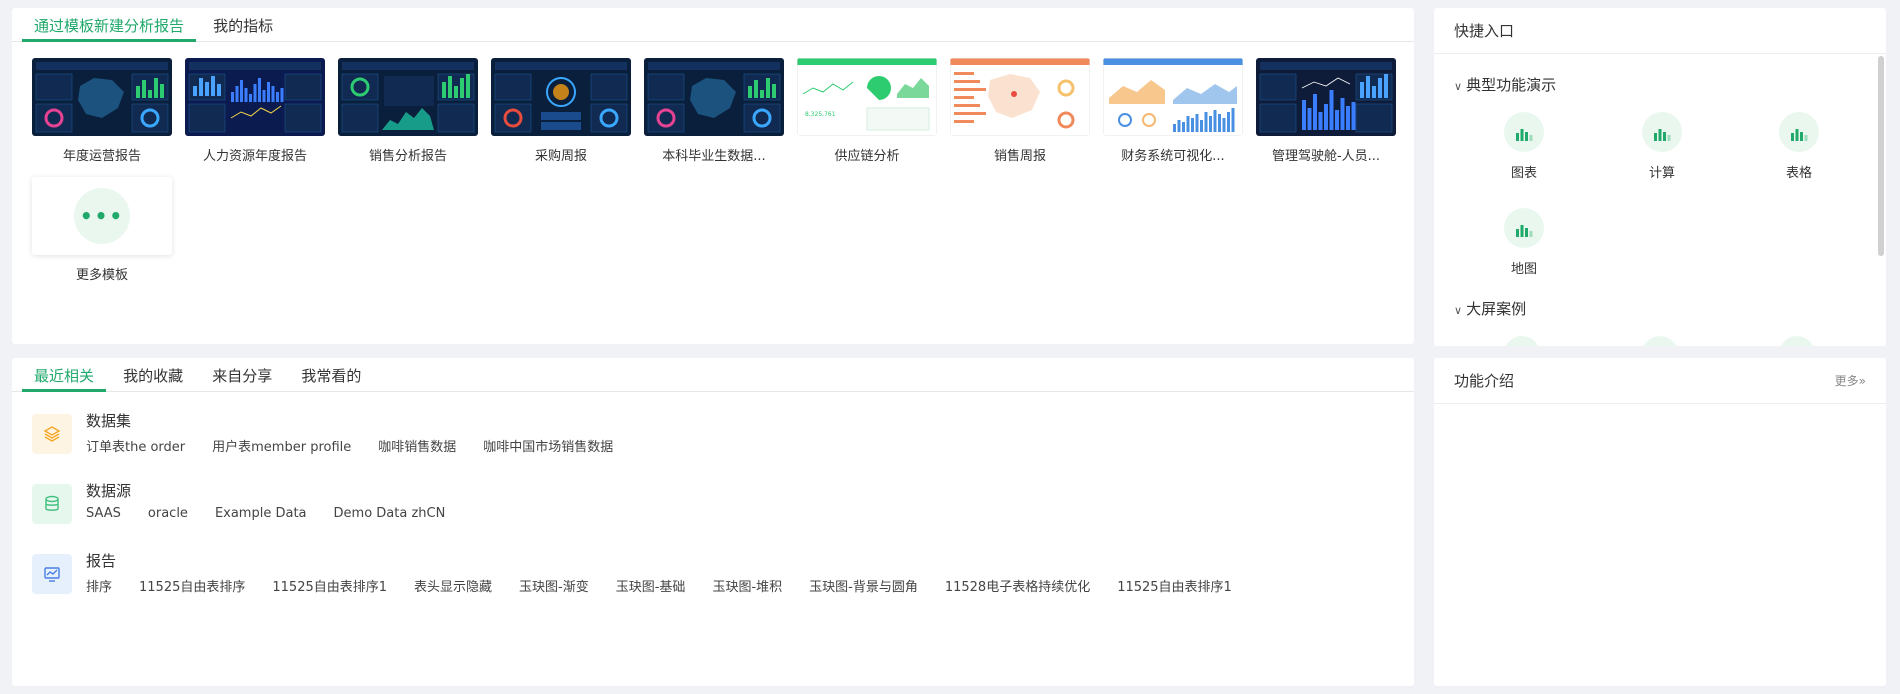  I want to click on template-name: 销售分析报告, so click(407, 156).